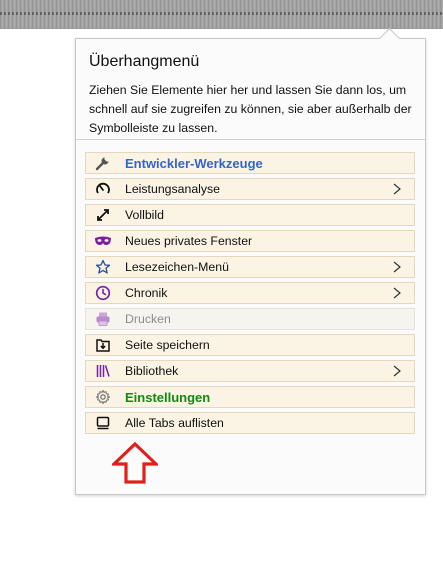 The width and height of the screenshot is (443, 578). I want to click on printer-icon, so click(103, 319).